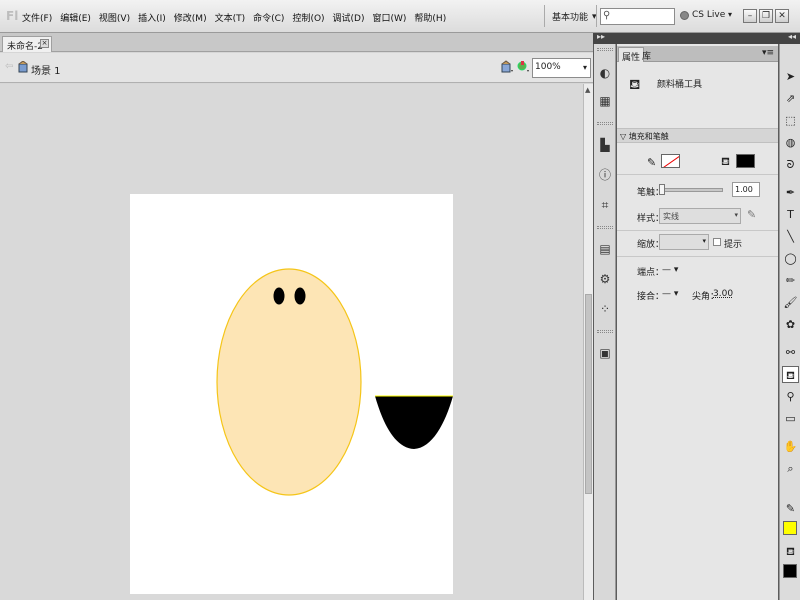 This screenshot has height=600, width=800. Describe the element at coordinates (709, 15) in the screenshot. I see `cs-live-label: CS Live` at that location.